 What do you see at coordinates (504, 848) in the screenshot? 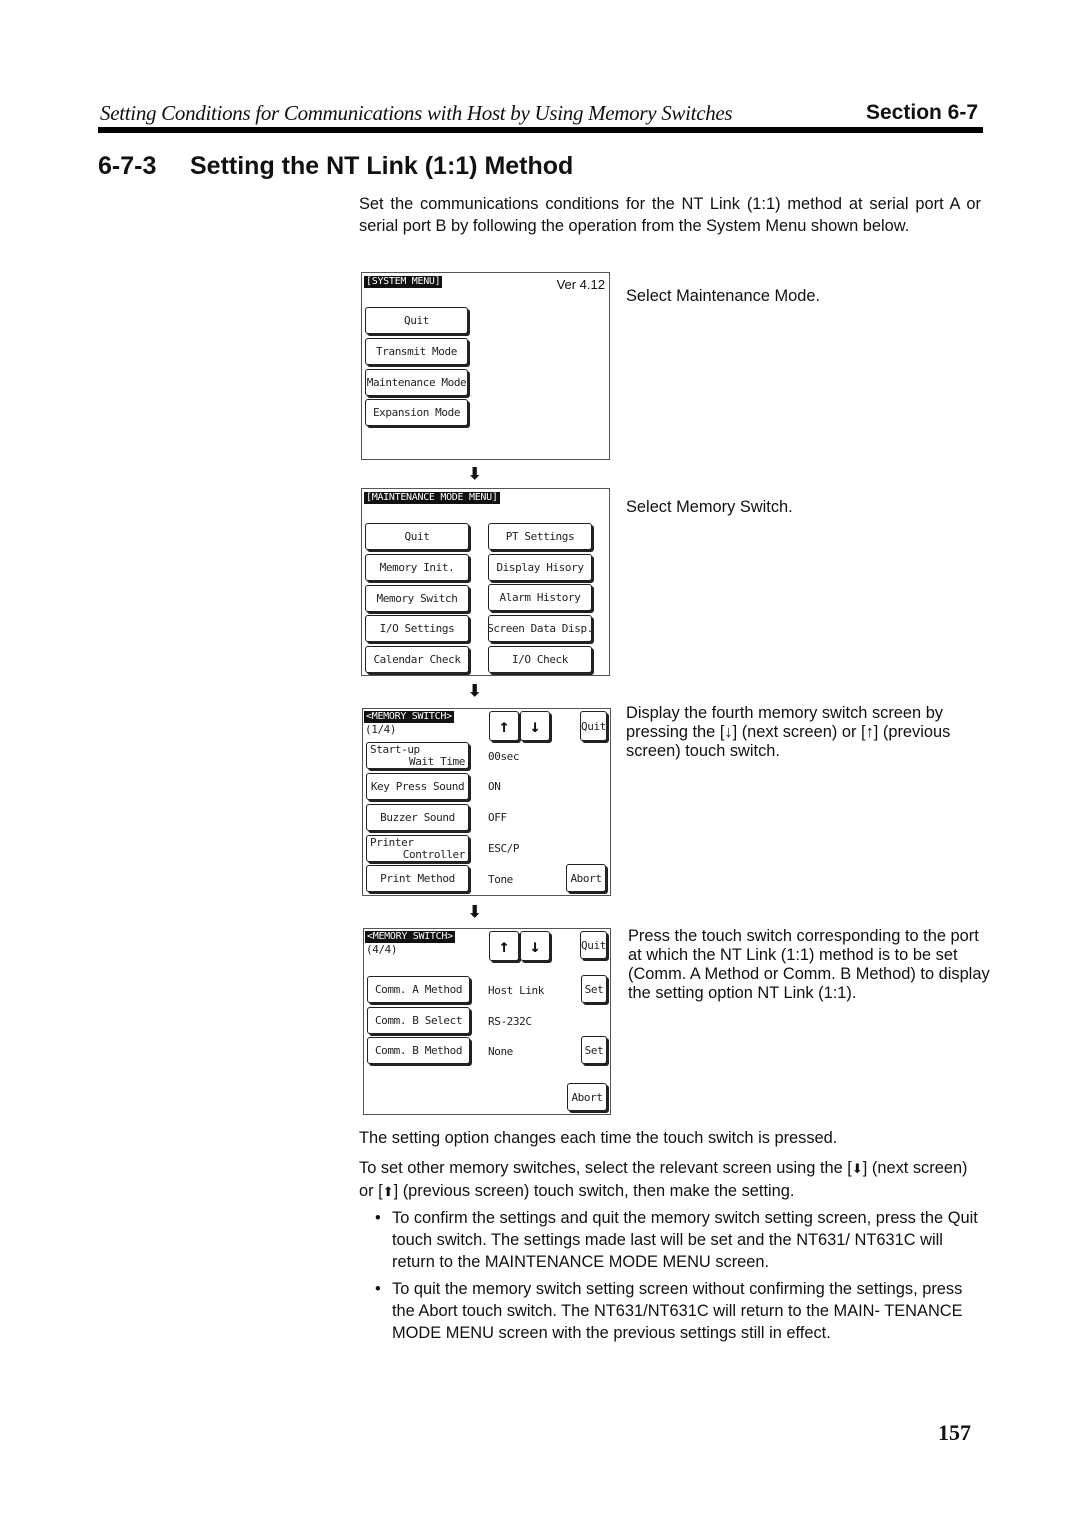
I see `printer-controller-value: ESC/P` at bounding box center [504, 848].